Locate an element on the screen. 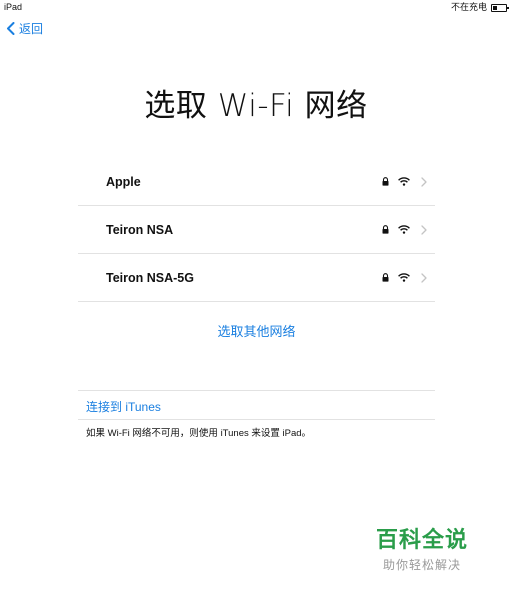  network-name: Teiron NSA-5G is located at coordinates (150, 277).